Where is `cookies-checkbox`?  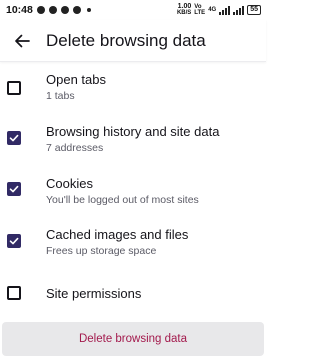
cookies-checkbox is located at coordinates (14, 189).